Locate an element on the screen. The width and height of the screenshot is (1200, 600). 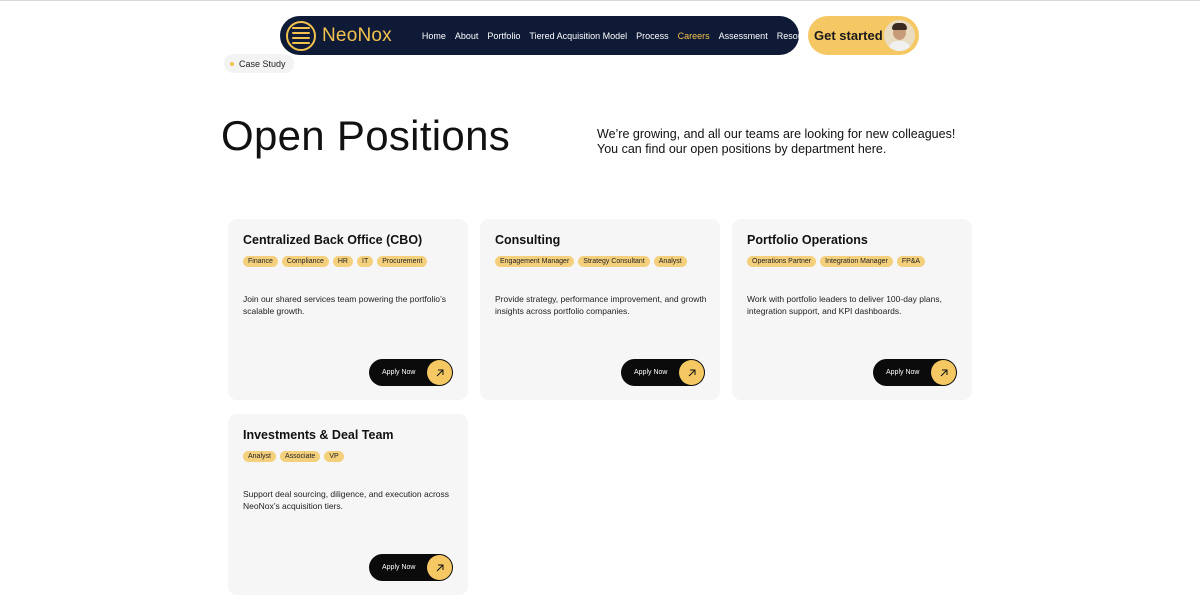
bullet-dot-icon is located at coordinates (232, 63).